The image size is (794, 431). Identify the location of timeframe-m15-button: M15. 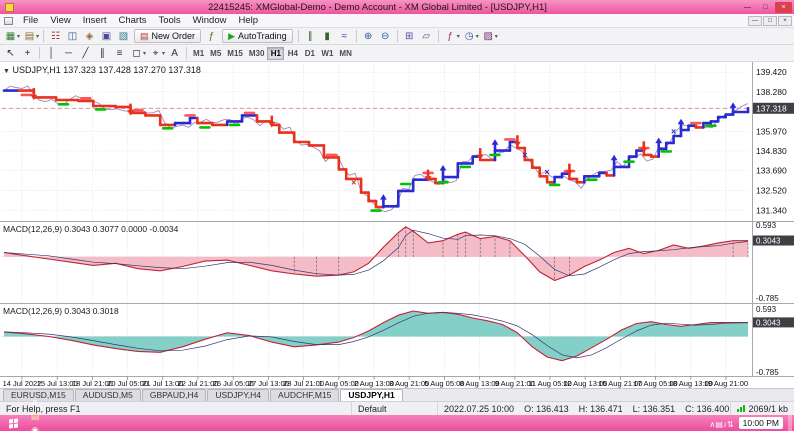
(235, 53).